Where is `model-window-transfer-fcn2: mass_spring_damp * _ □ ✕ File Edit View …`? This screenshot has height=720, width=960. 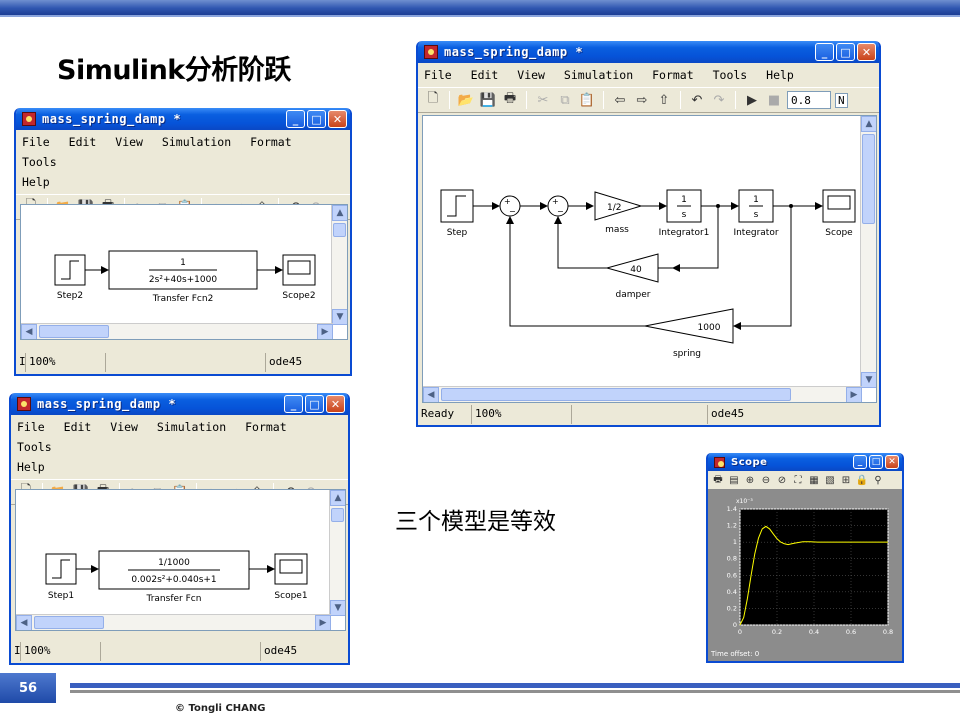 model-window-transfer-fcn2: mass_spring_damp * _ □ ✕ File Edit View … is located at coordinates (183, 242).